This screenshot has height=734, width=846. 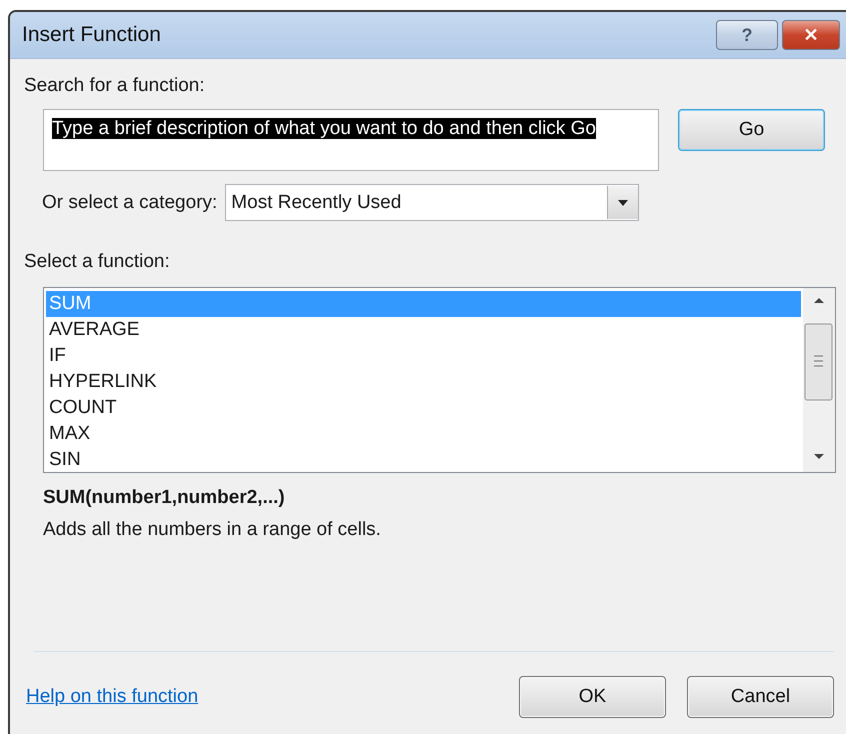 I want to click on function-signature: SUM(number1,number2,...), so click(x=164, y=498).